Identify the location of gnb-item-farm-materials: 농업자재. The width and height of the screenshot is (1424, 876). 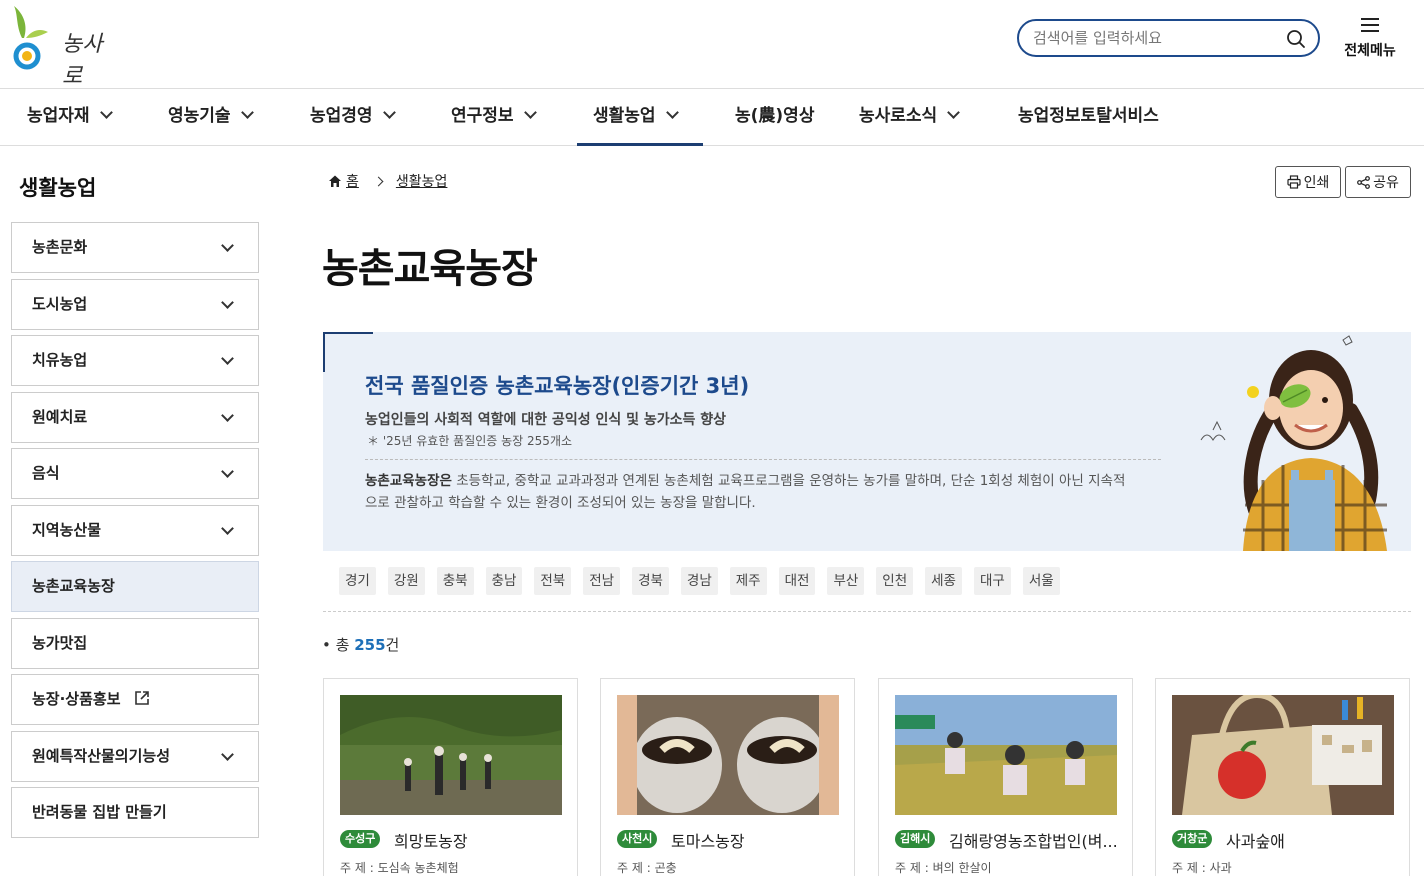
(70, 117).